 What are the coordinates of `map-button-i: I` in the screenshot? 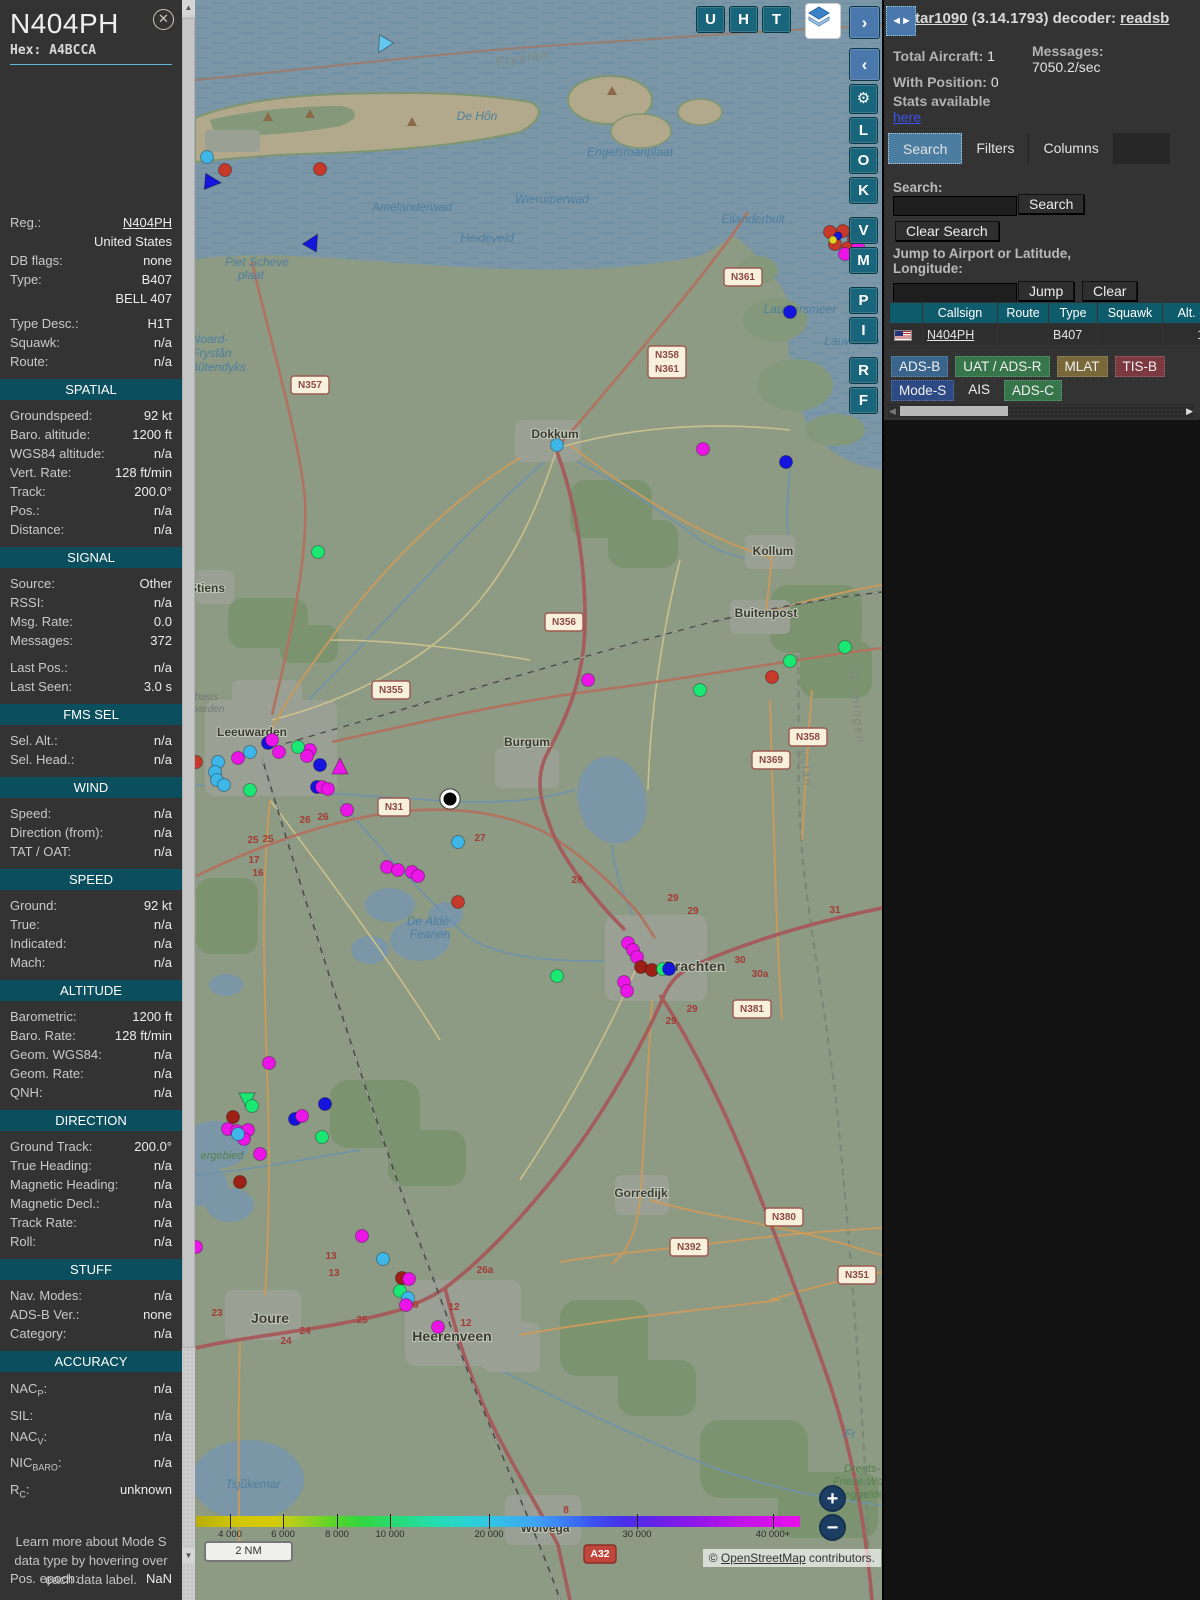 It's located at (863, 330).